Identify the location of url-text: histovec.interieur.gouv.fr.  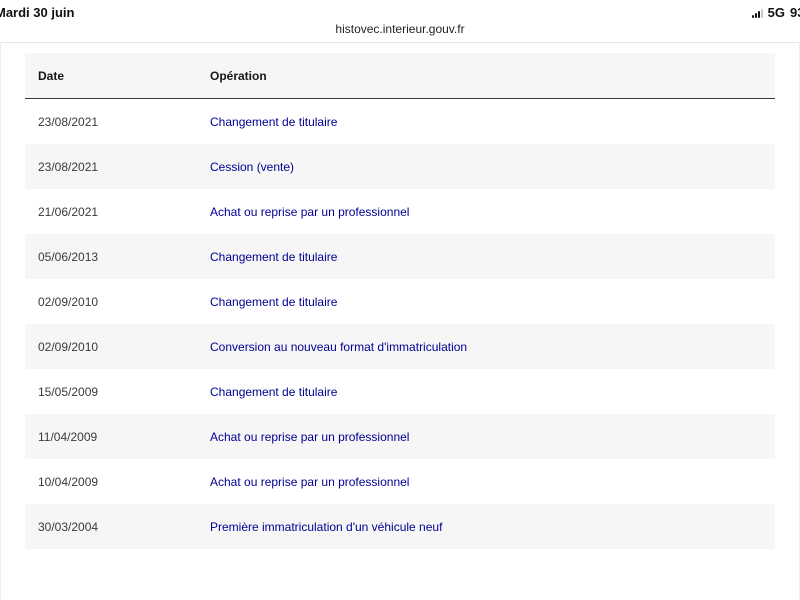
(400, 29).